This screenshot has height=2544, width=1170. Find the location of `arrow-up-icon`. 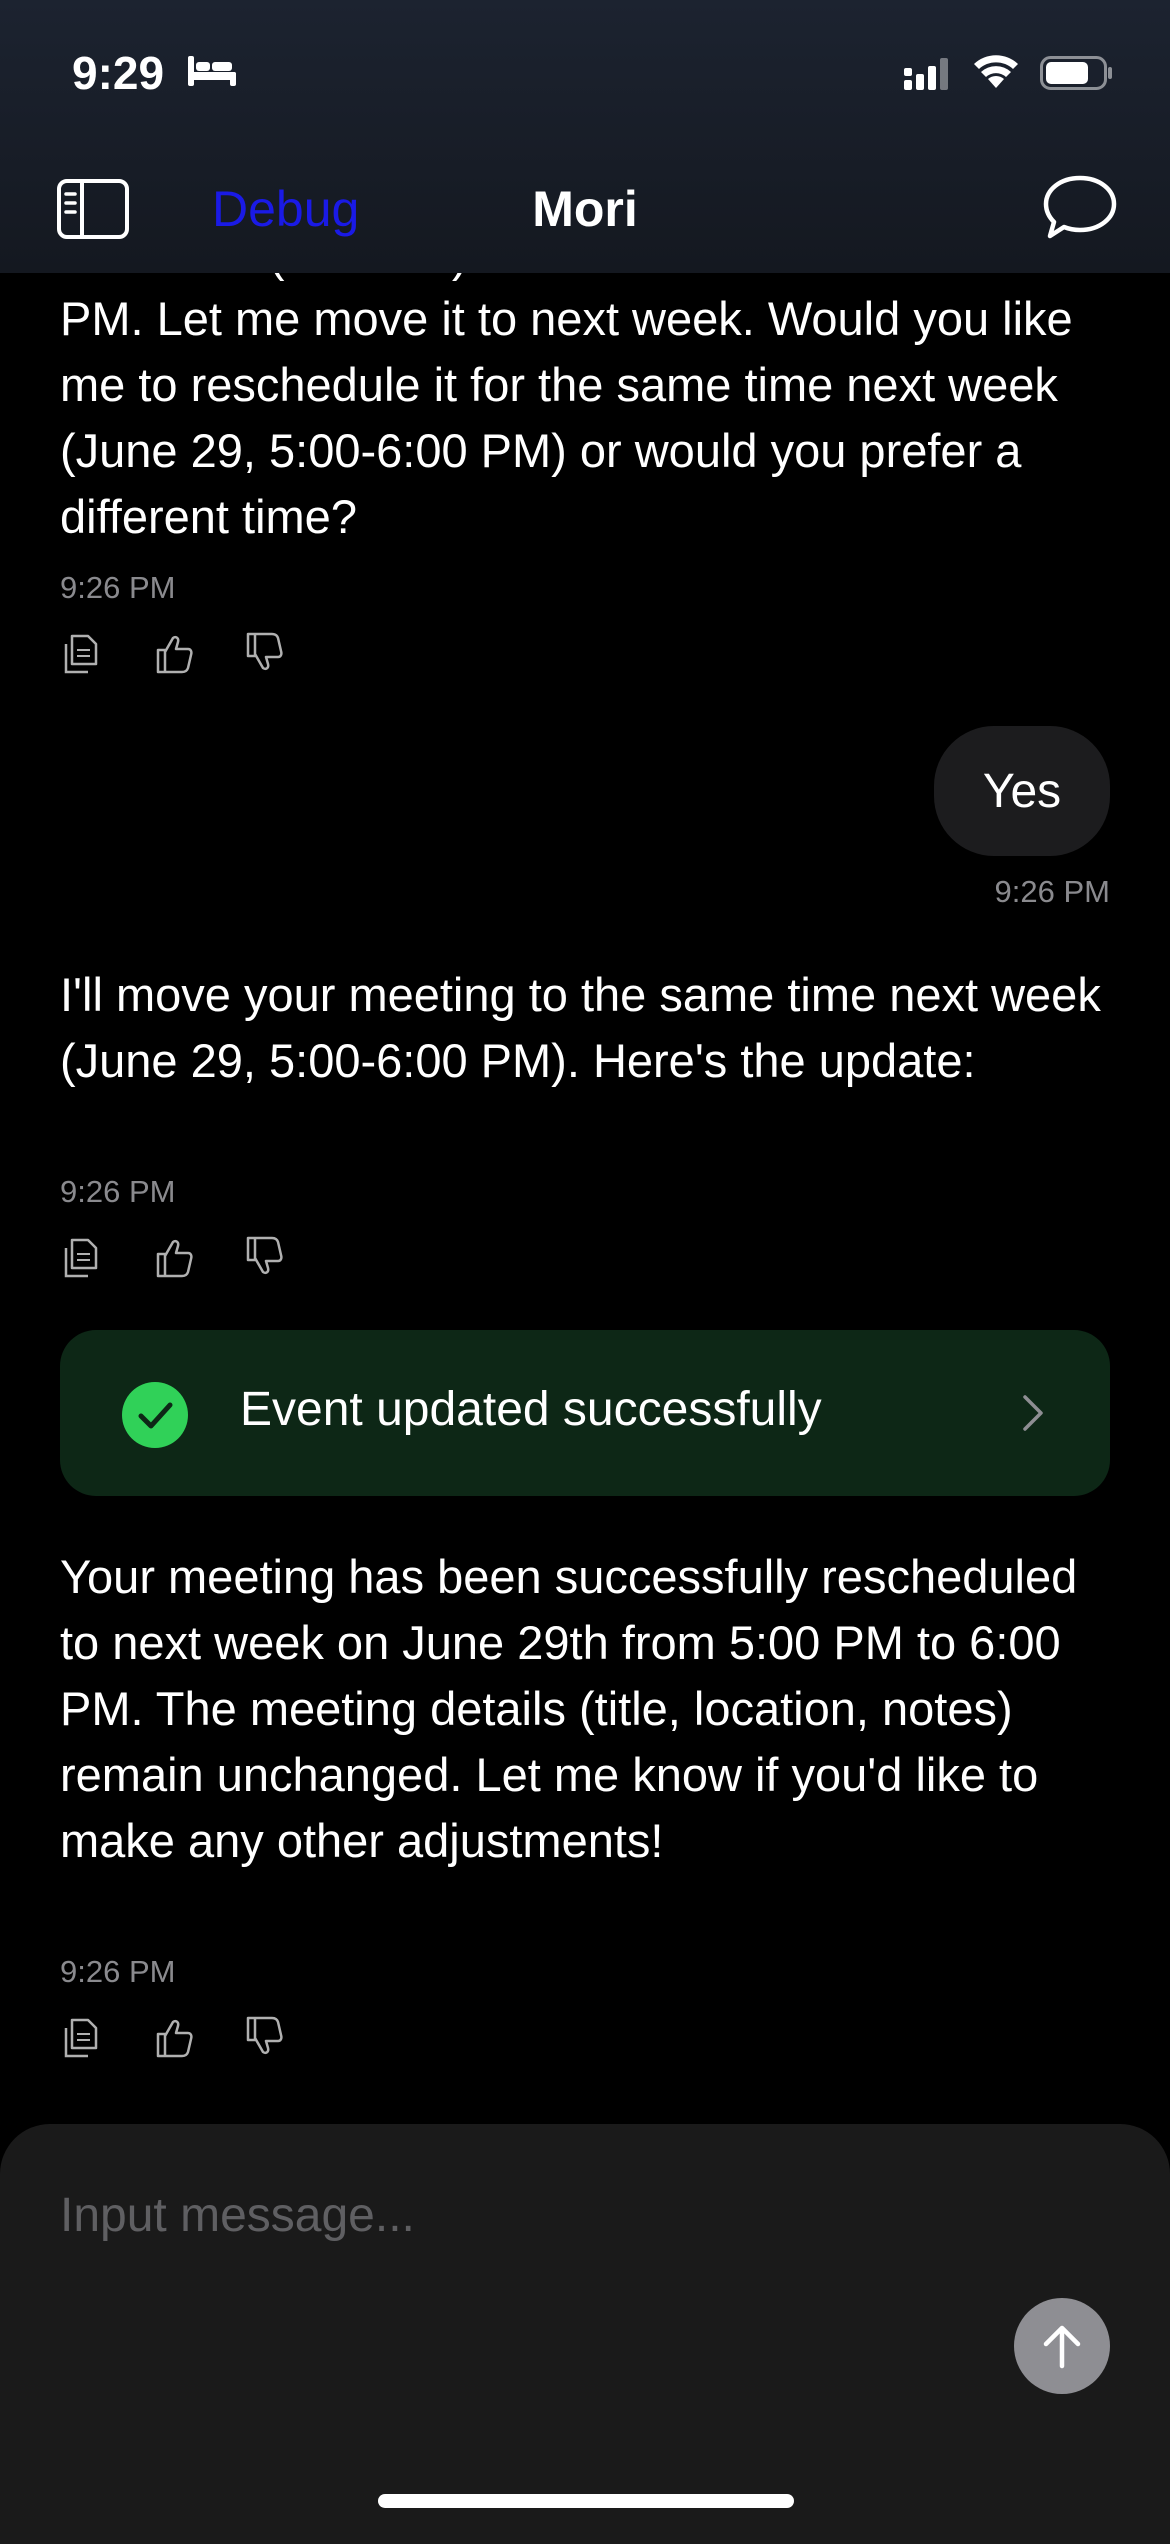

arrow-up-icon is located at coordinates (1062, 2347).